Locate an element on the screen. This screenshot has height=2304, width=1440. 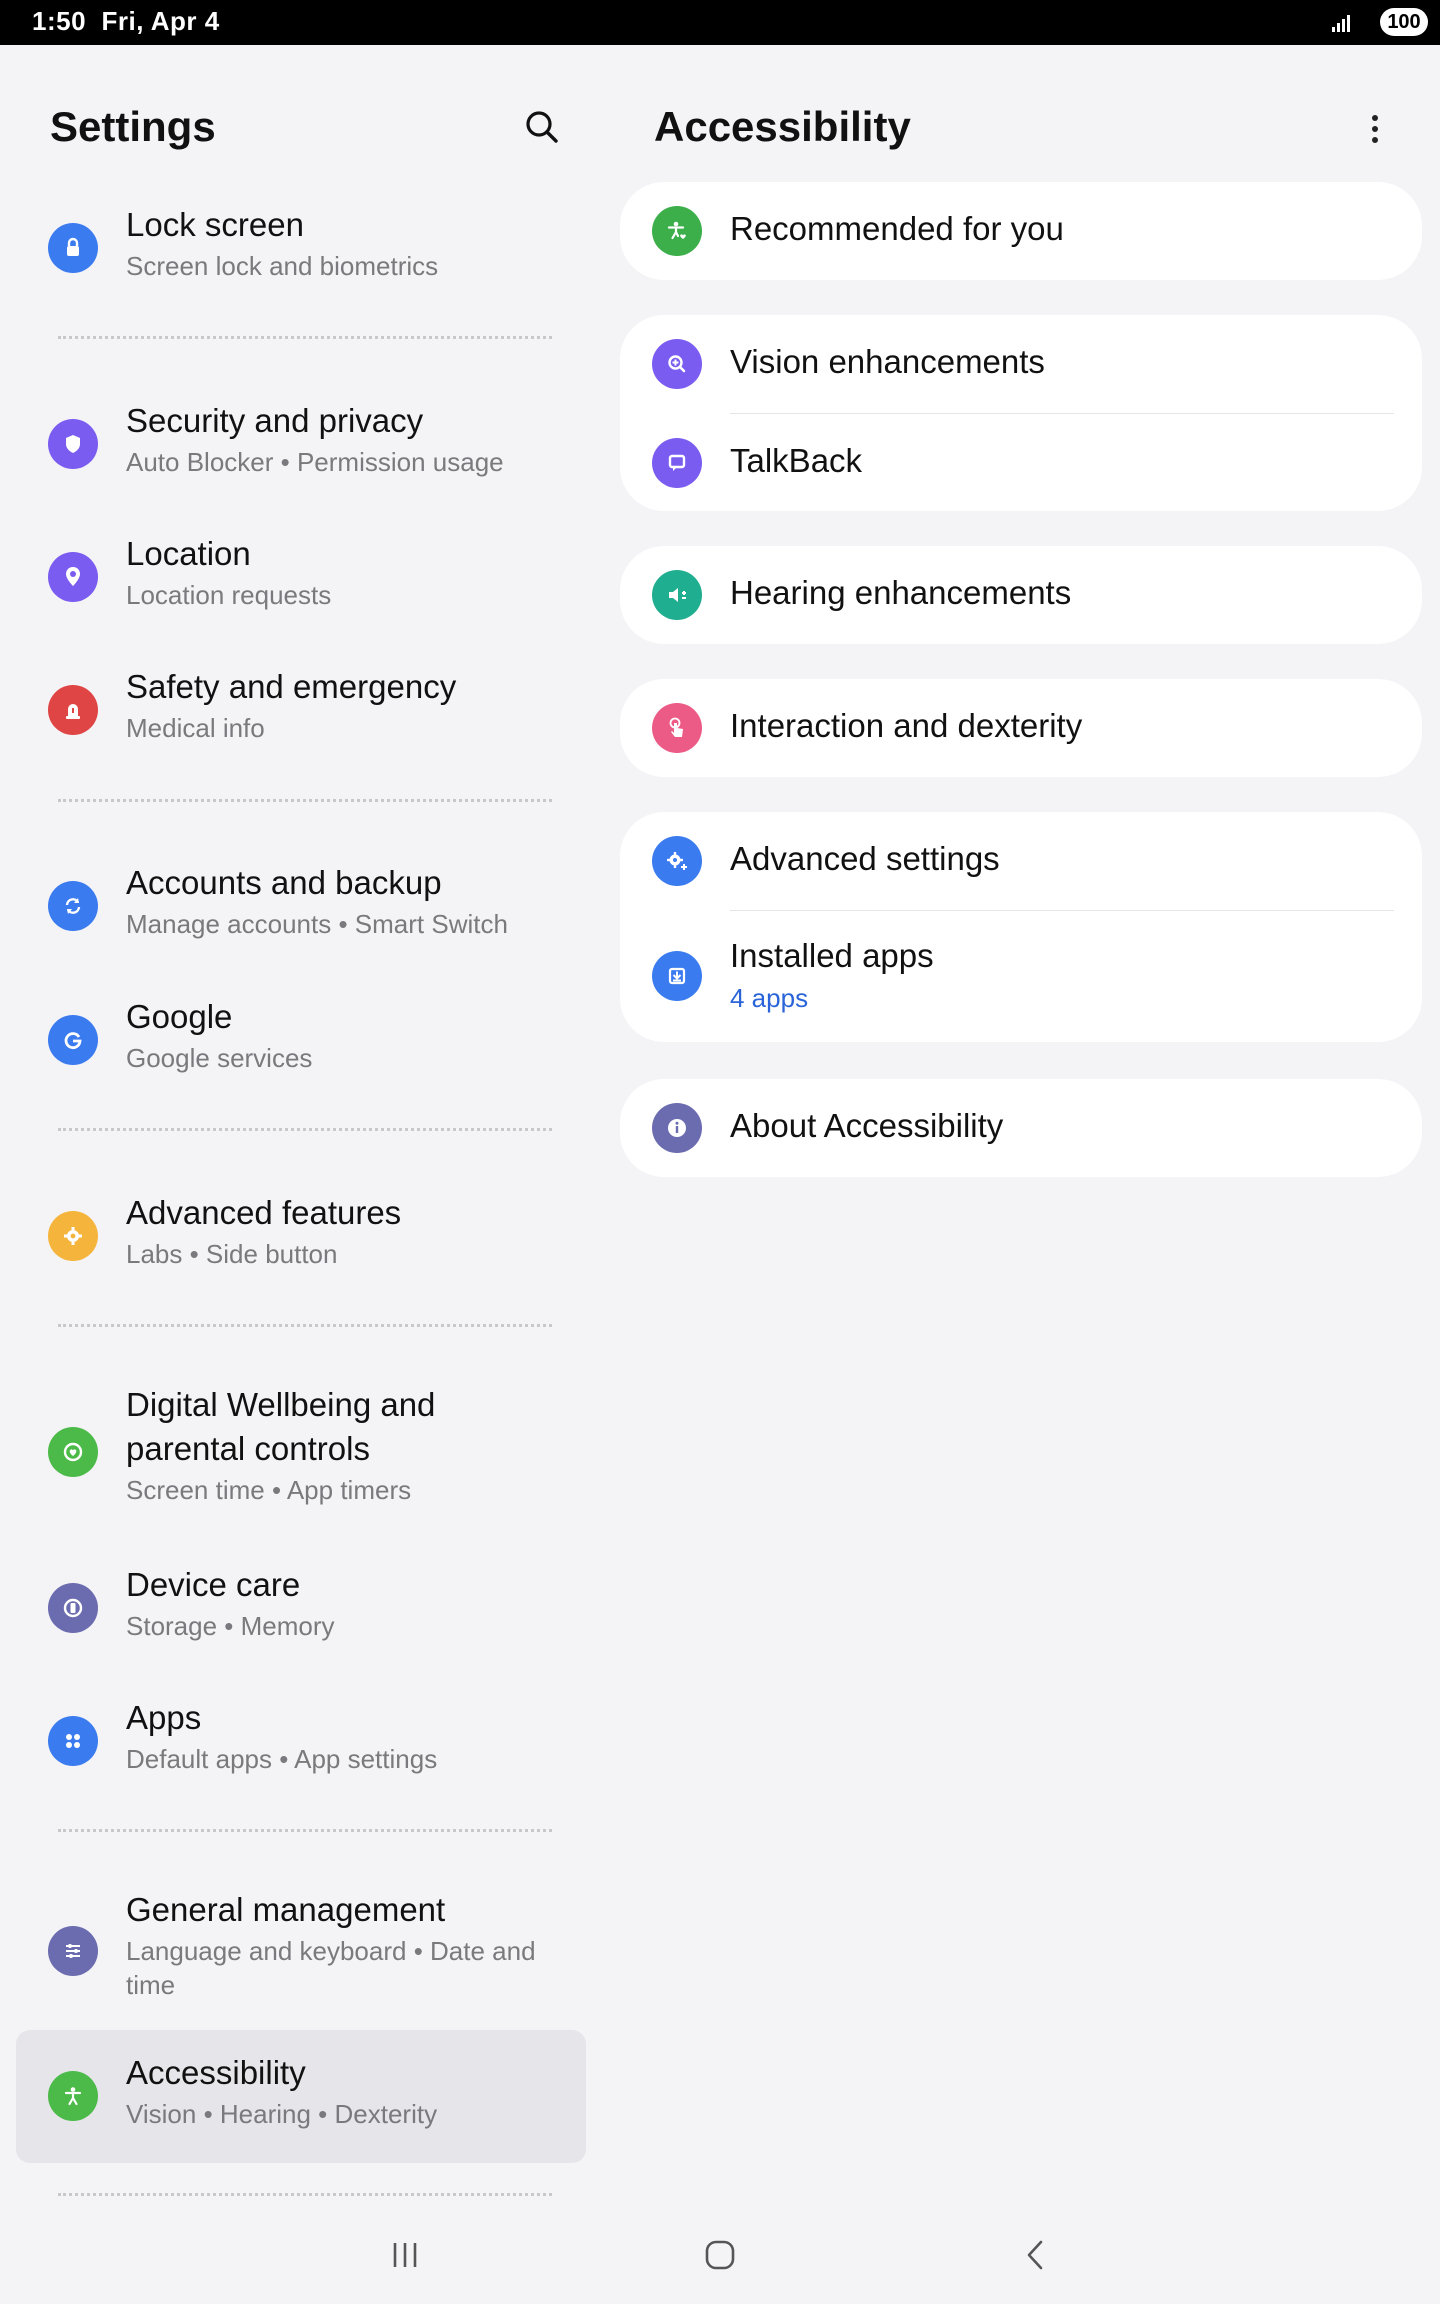
gear-plus-icon is located at coordinates (677, 861).